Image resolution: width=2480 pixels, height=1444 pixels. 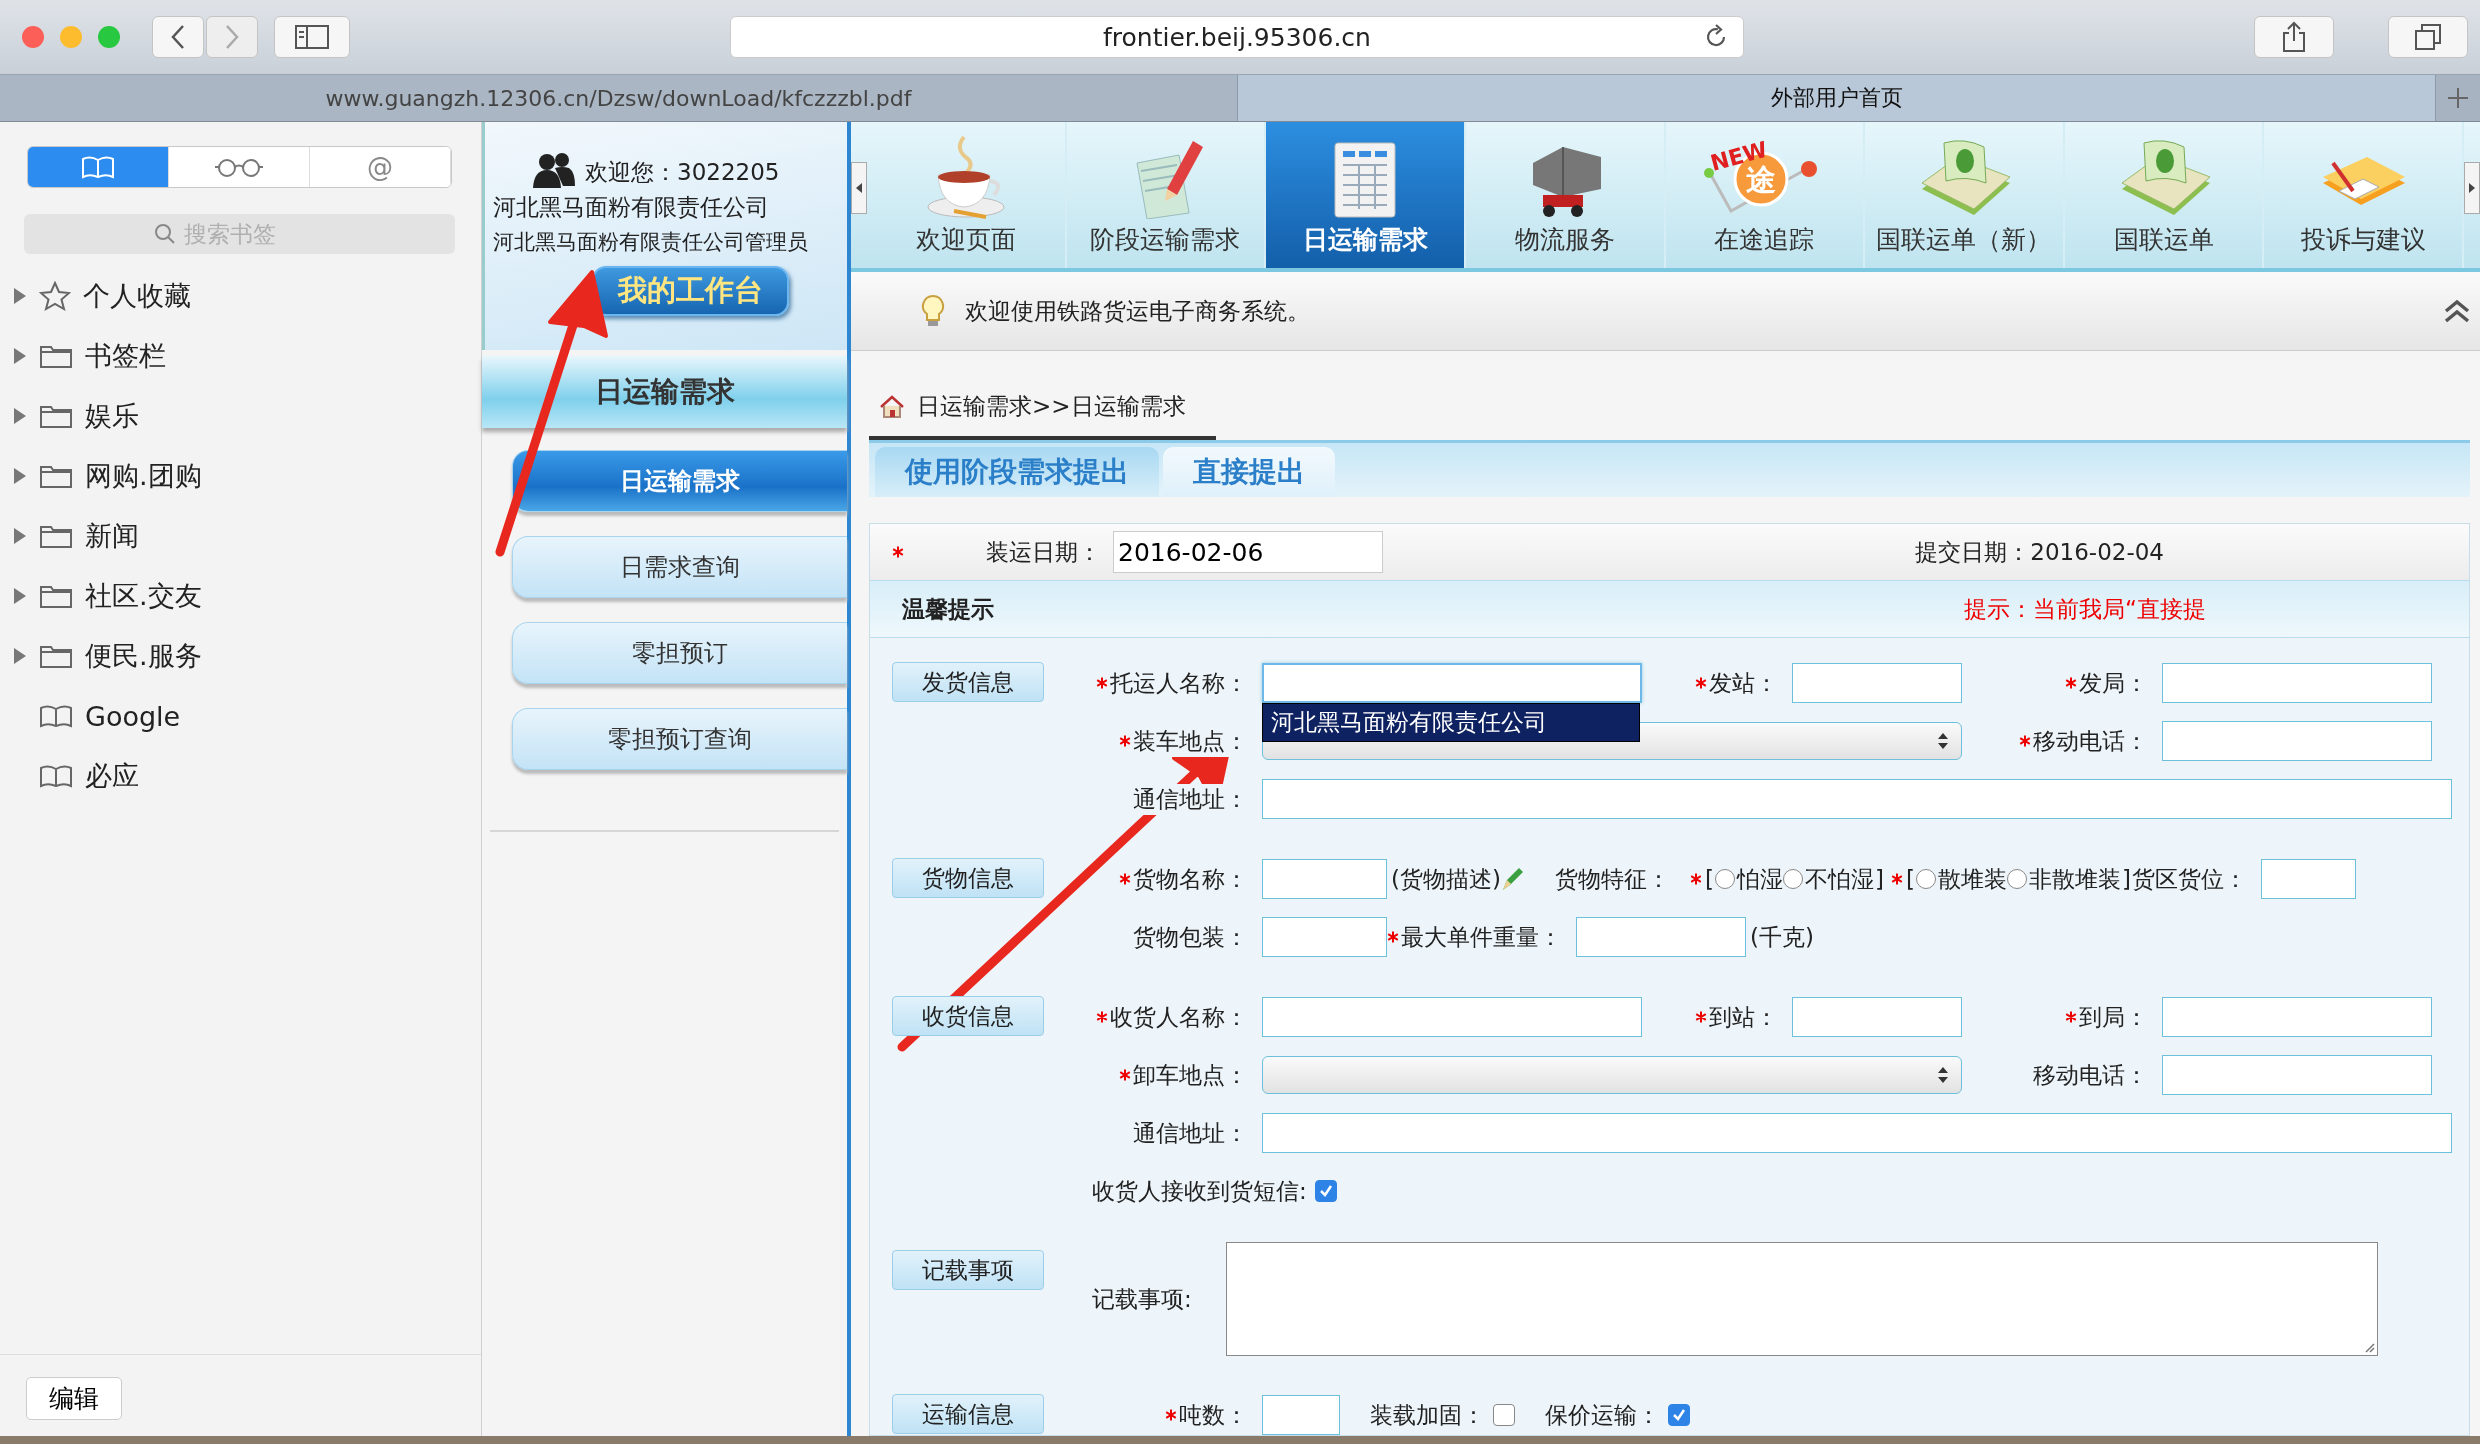 What do you see at coordinates (1043, 552) in the screenshot?
I see `field-label: 装运日期：` at bounding box center [1043, 552].